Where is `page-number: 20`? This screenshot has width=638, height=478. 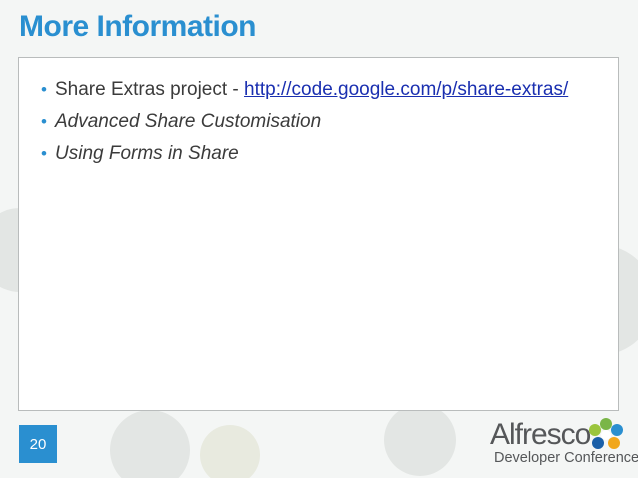
page-number: 20 is located at coordinates (38, 444).